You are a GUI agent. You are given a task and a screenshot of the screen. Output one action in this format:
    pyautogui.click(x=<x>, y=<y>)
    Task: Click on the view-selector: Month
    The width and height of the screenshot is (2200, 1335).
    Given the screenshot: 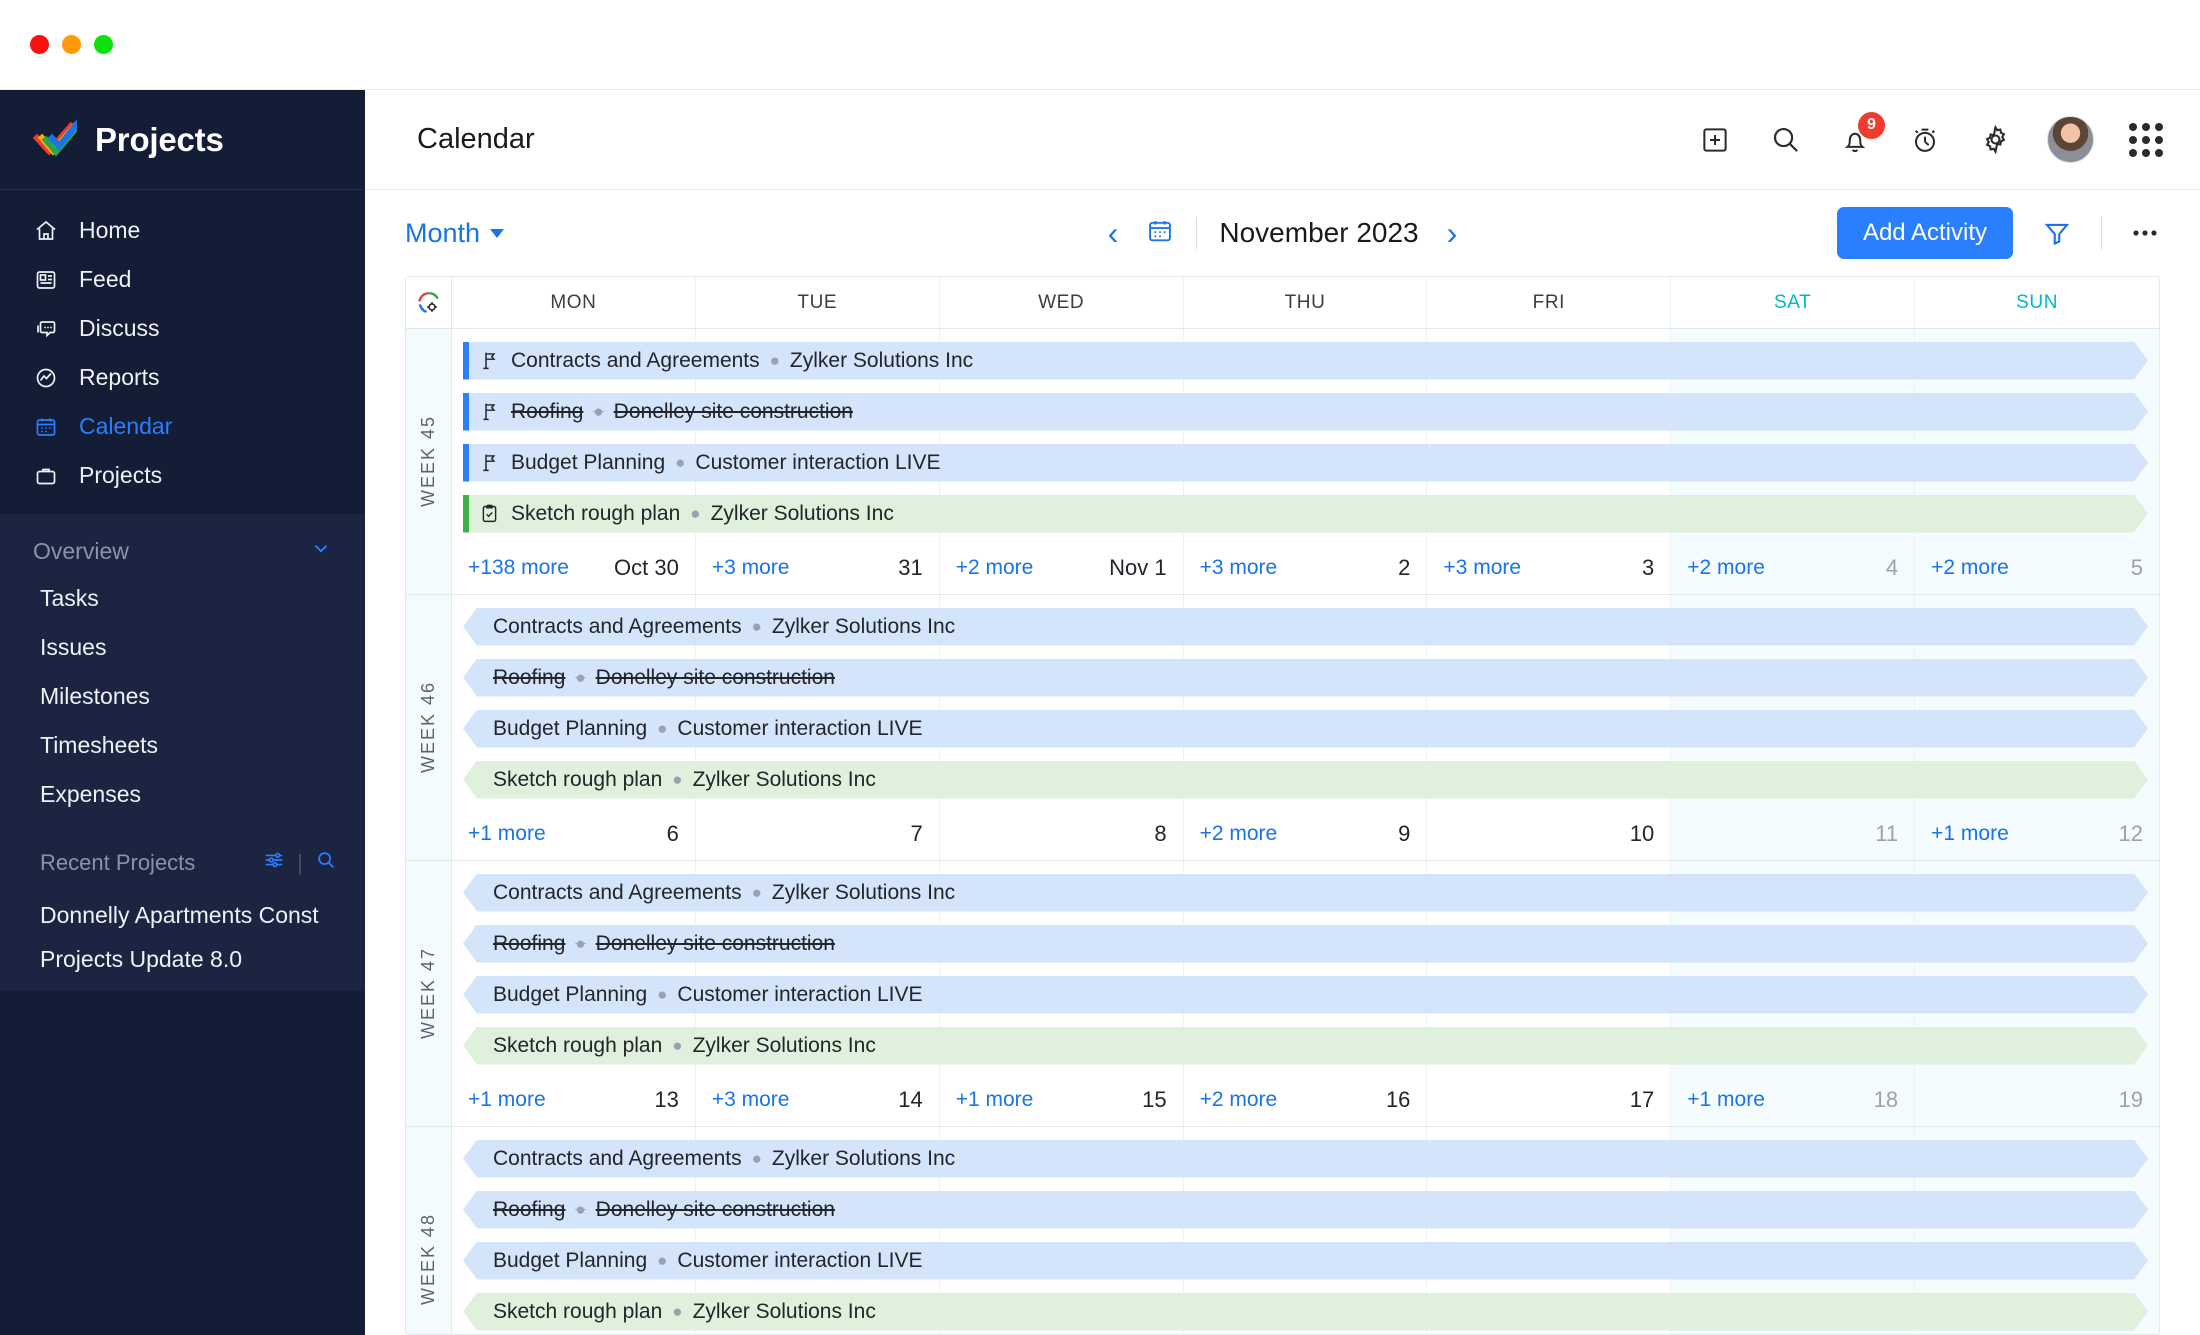 What is the action you would take?
    pyautogui.click(x=455, y=233)
    